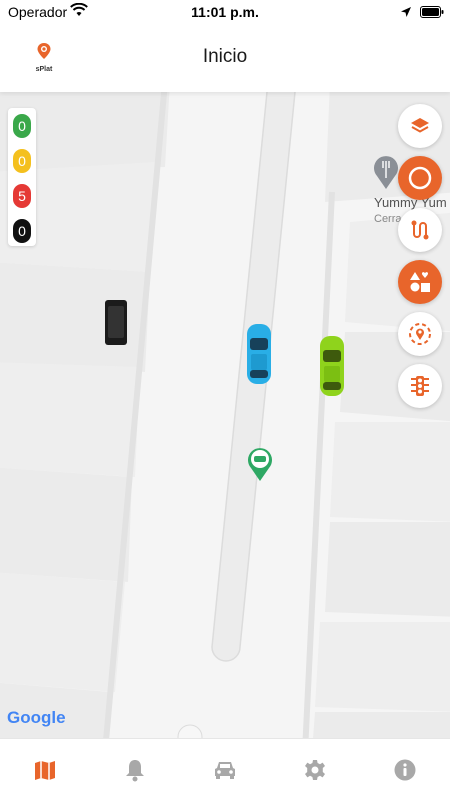 The width and height of the screenshot is (450, 800). I want to click on layers-button, so click(420, 126).